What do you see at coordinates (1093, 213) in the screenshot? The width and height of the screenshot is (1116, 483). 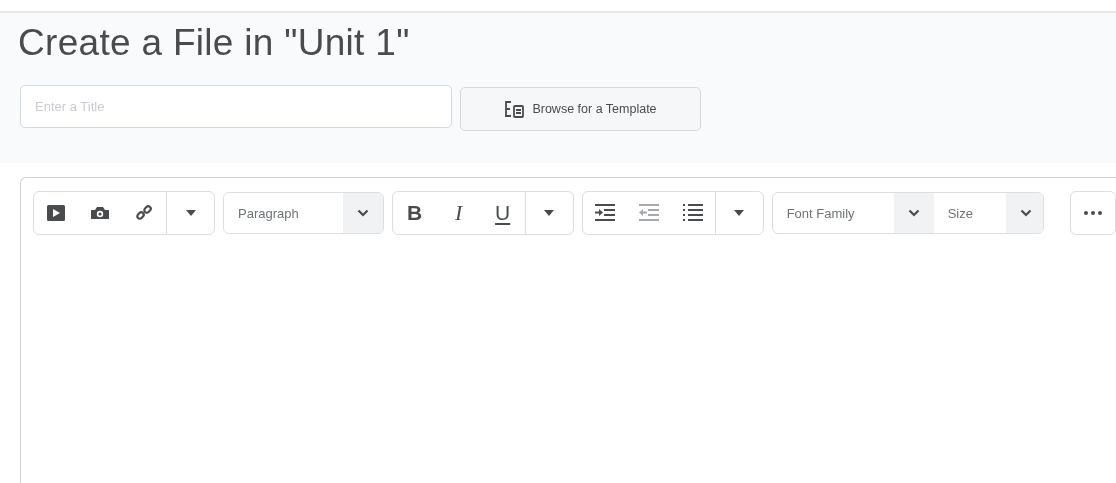 I see `ellipsis-icon` at bounding box center [1093, 213].